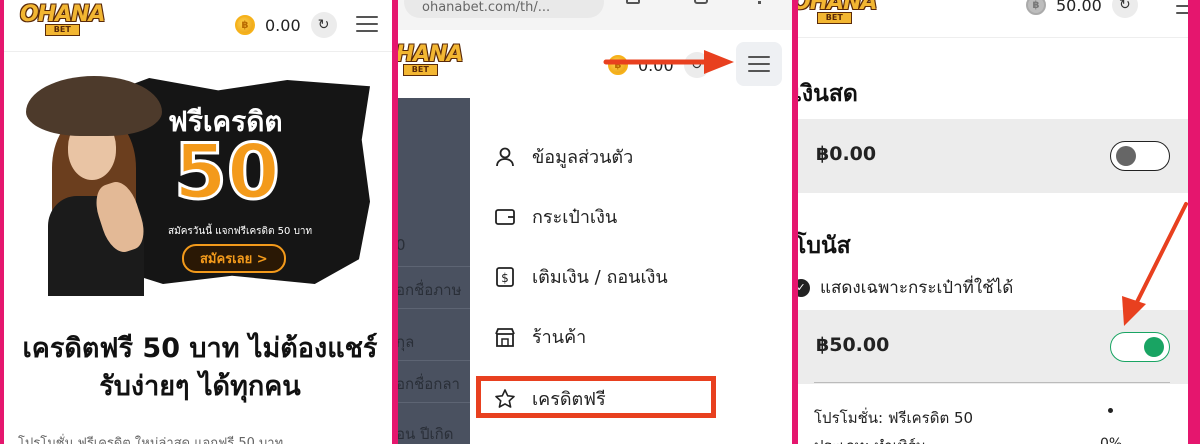 The height and width of the screenshot is (444, 1200). What do you see at coordinates (596, 397) in the screenshot?
I see `highlight-box` at bounding box center [596, 397].